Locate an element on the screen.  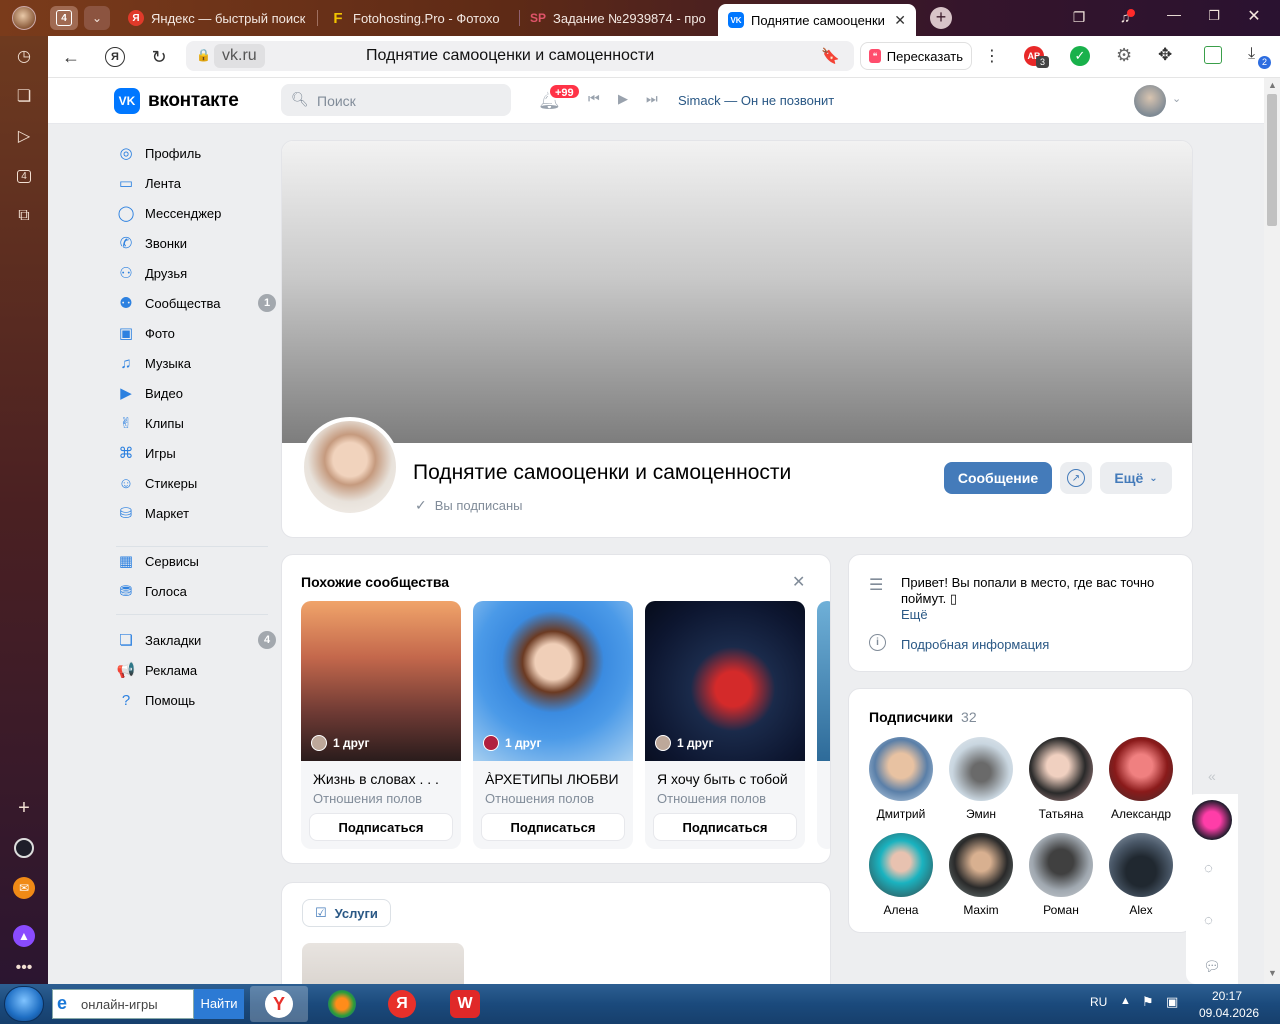
more-dots-icon: ••• is located at coordinates (24, 968).